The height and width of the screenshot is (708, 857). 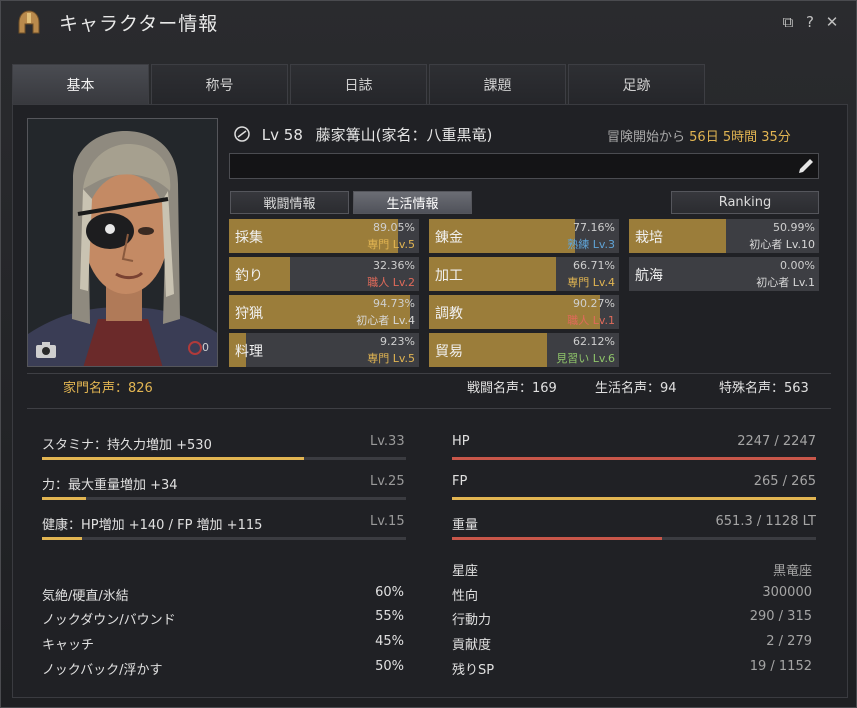 I want to click on character-name: 藤家篝山(家名：八重黒竜), so click(x=404, y=135).